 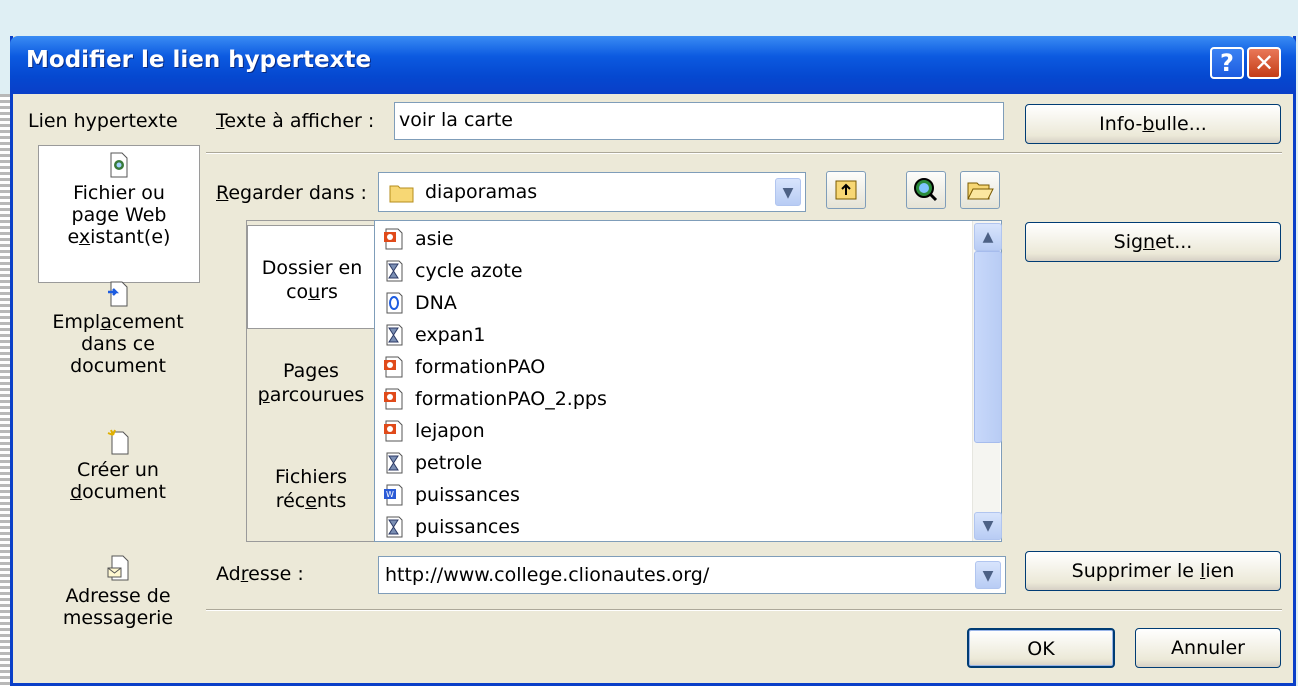 I want to click on file-list-item: petrole, so click(x=432, y=463).